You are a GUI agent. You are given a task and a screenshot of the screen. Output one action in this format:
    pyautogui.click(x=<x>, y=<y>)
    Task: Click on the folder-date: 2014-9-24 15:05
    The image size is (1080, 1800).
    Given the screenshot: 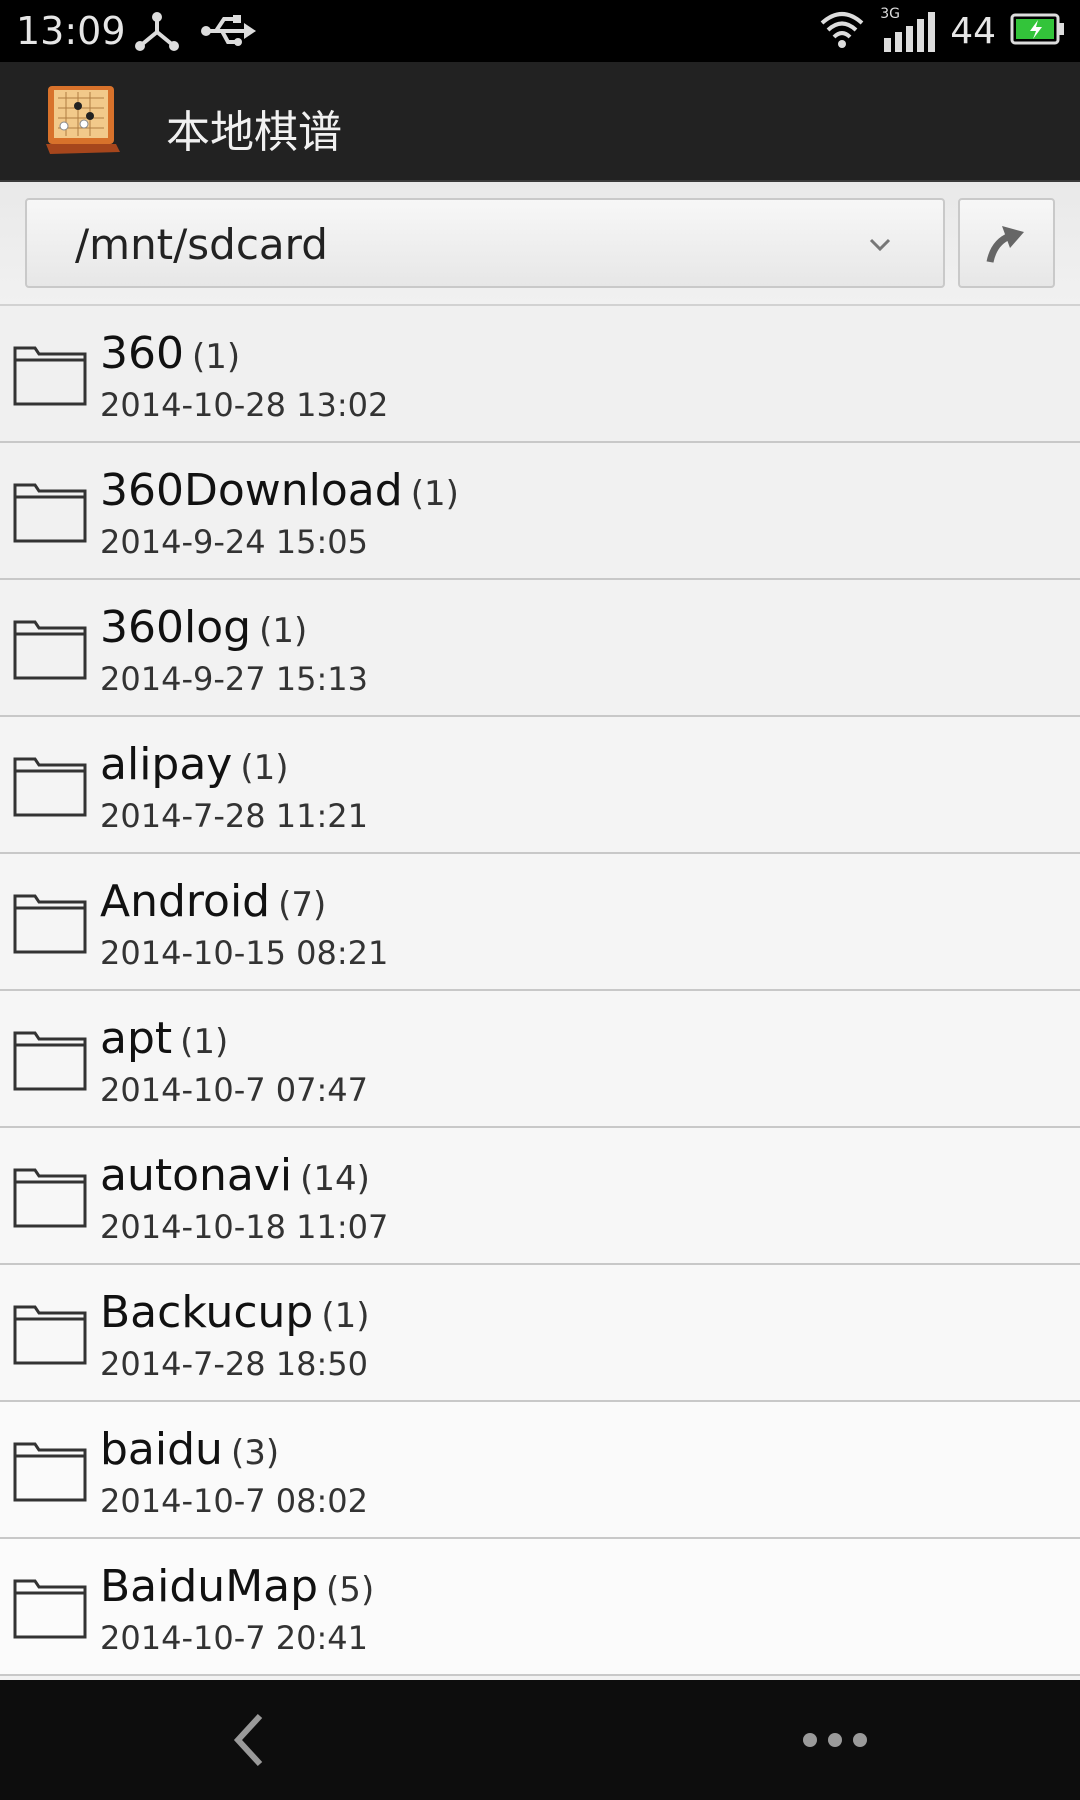 What is the action you would take?
    pyautogui.click(x=234, y=542)
    